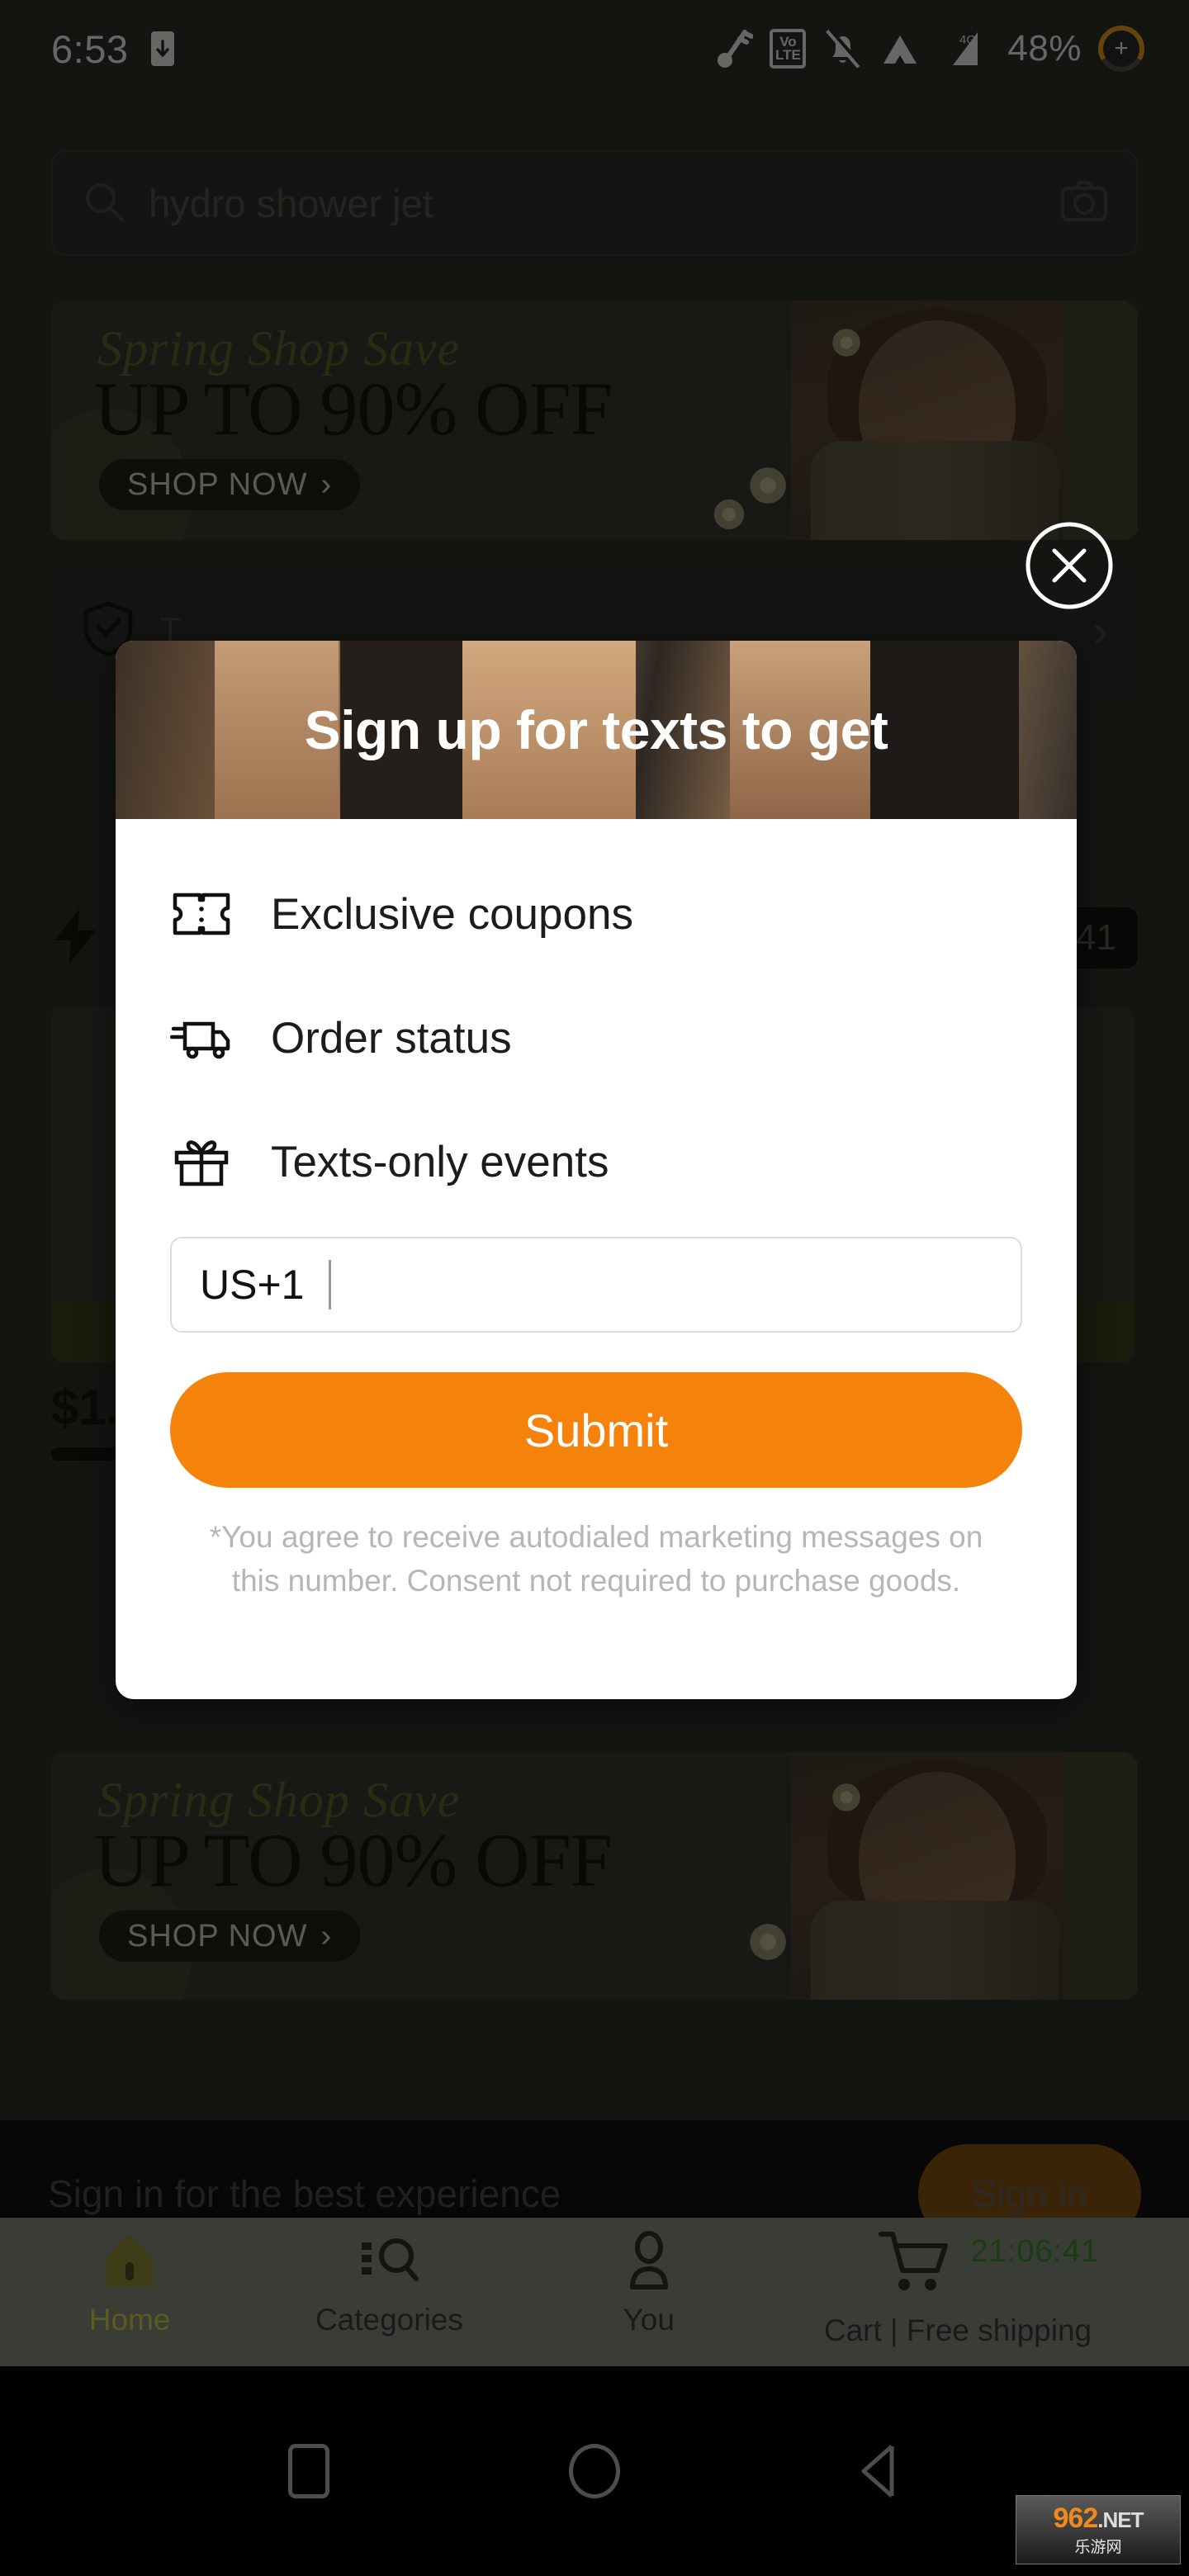 This screenshot has height=2576, width=1189. What do you see at coordinates (389, 2262) in the screenshot?
I see `categories-icon` at bounding box center [389, 2262].